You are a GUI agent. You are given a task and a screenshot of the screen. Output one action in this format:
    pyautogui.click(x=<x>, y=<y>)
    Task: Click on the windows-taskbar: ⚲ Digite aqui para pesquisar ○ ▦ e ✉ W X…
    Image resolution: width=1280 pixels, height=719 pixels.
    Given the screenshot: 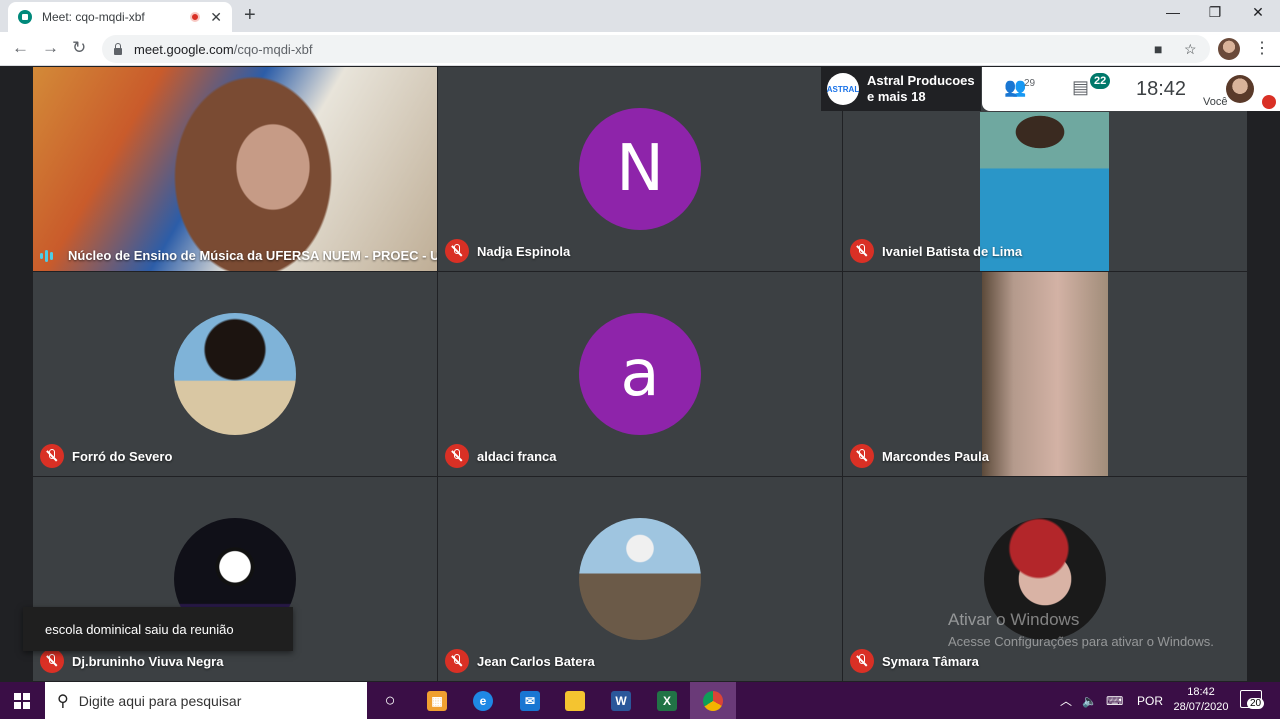 What is the action you would take?
    pyautogui.click(x=640, y=700)
    